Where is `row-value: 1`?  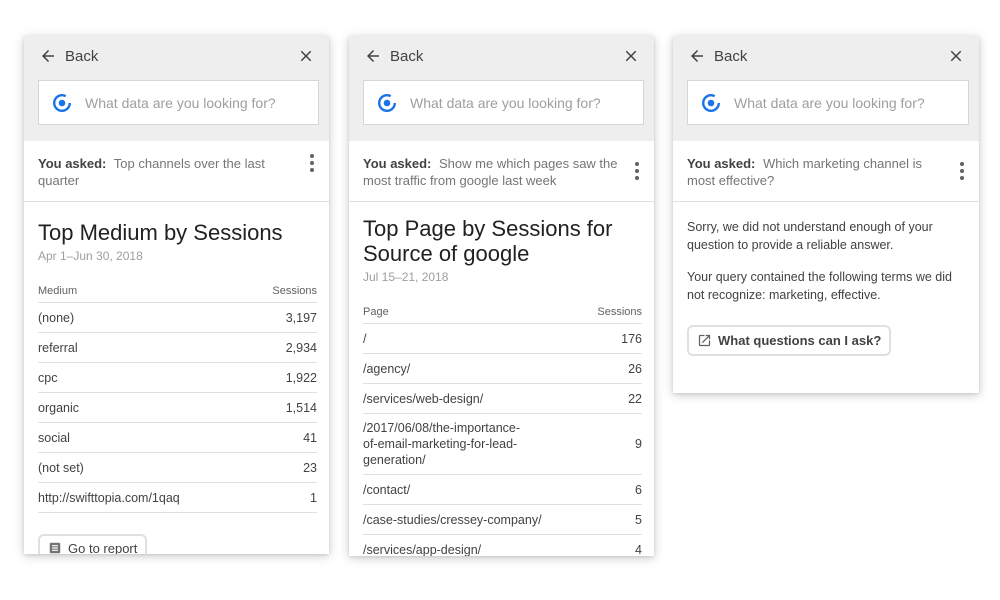
row-value: 1 is located at coordinates (283, 497).